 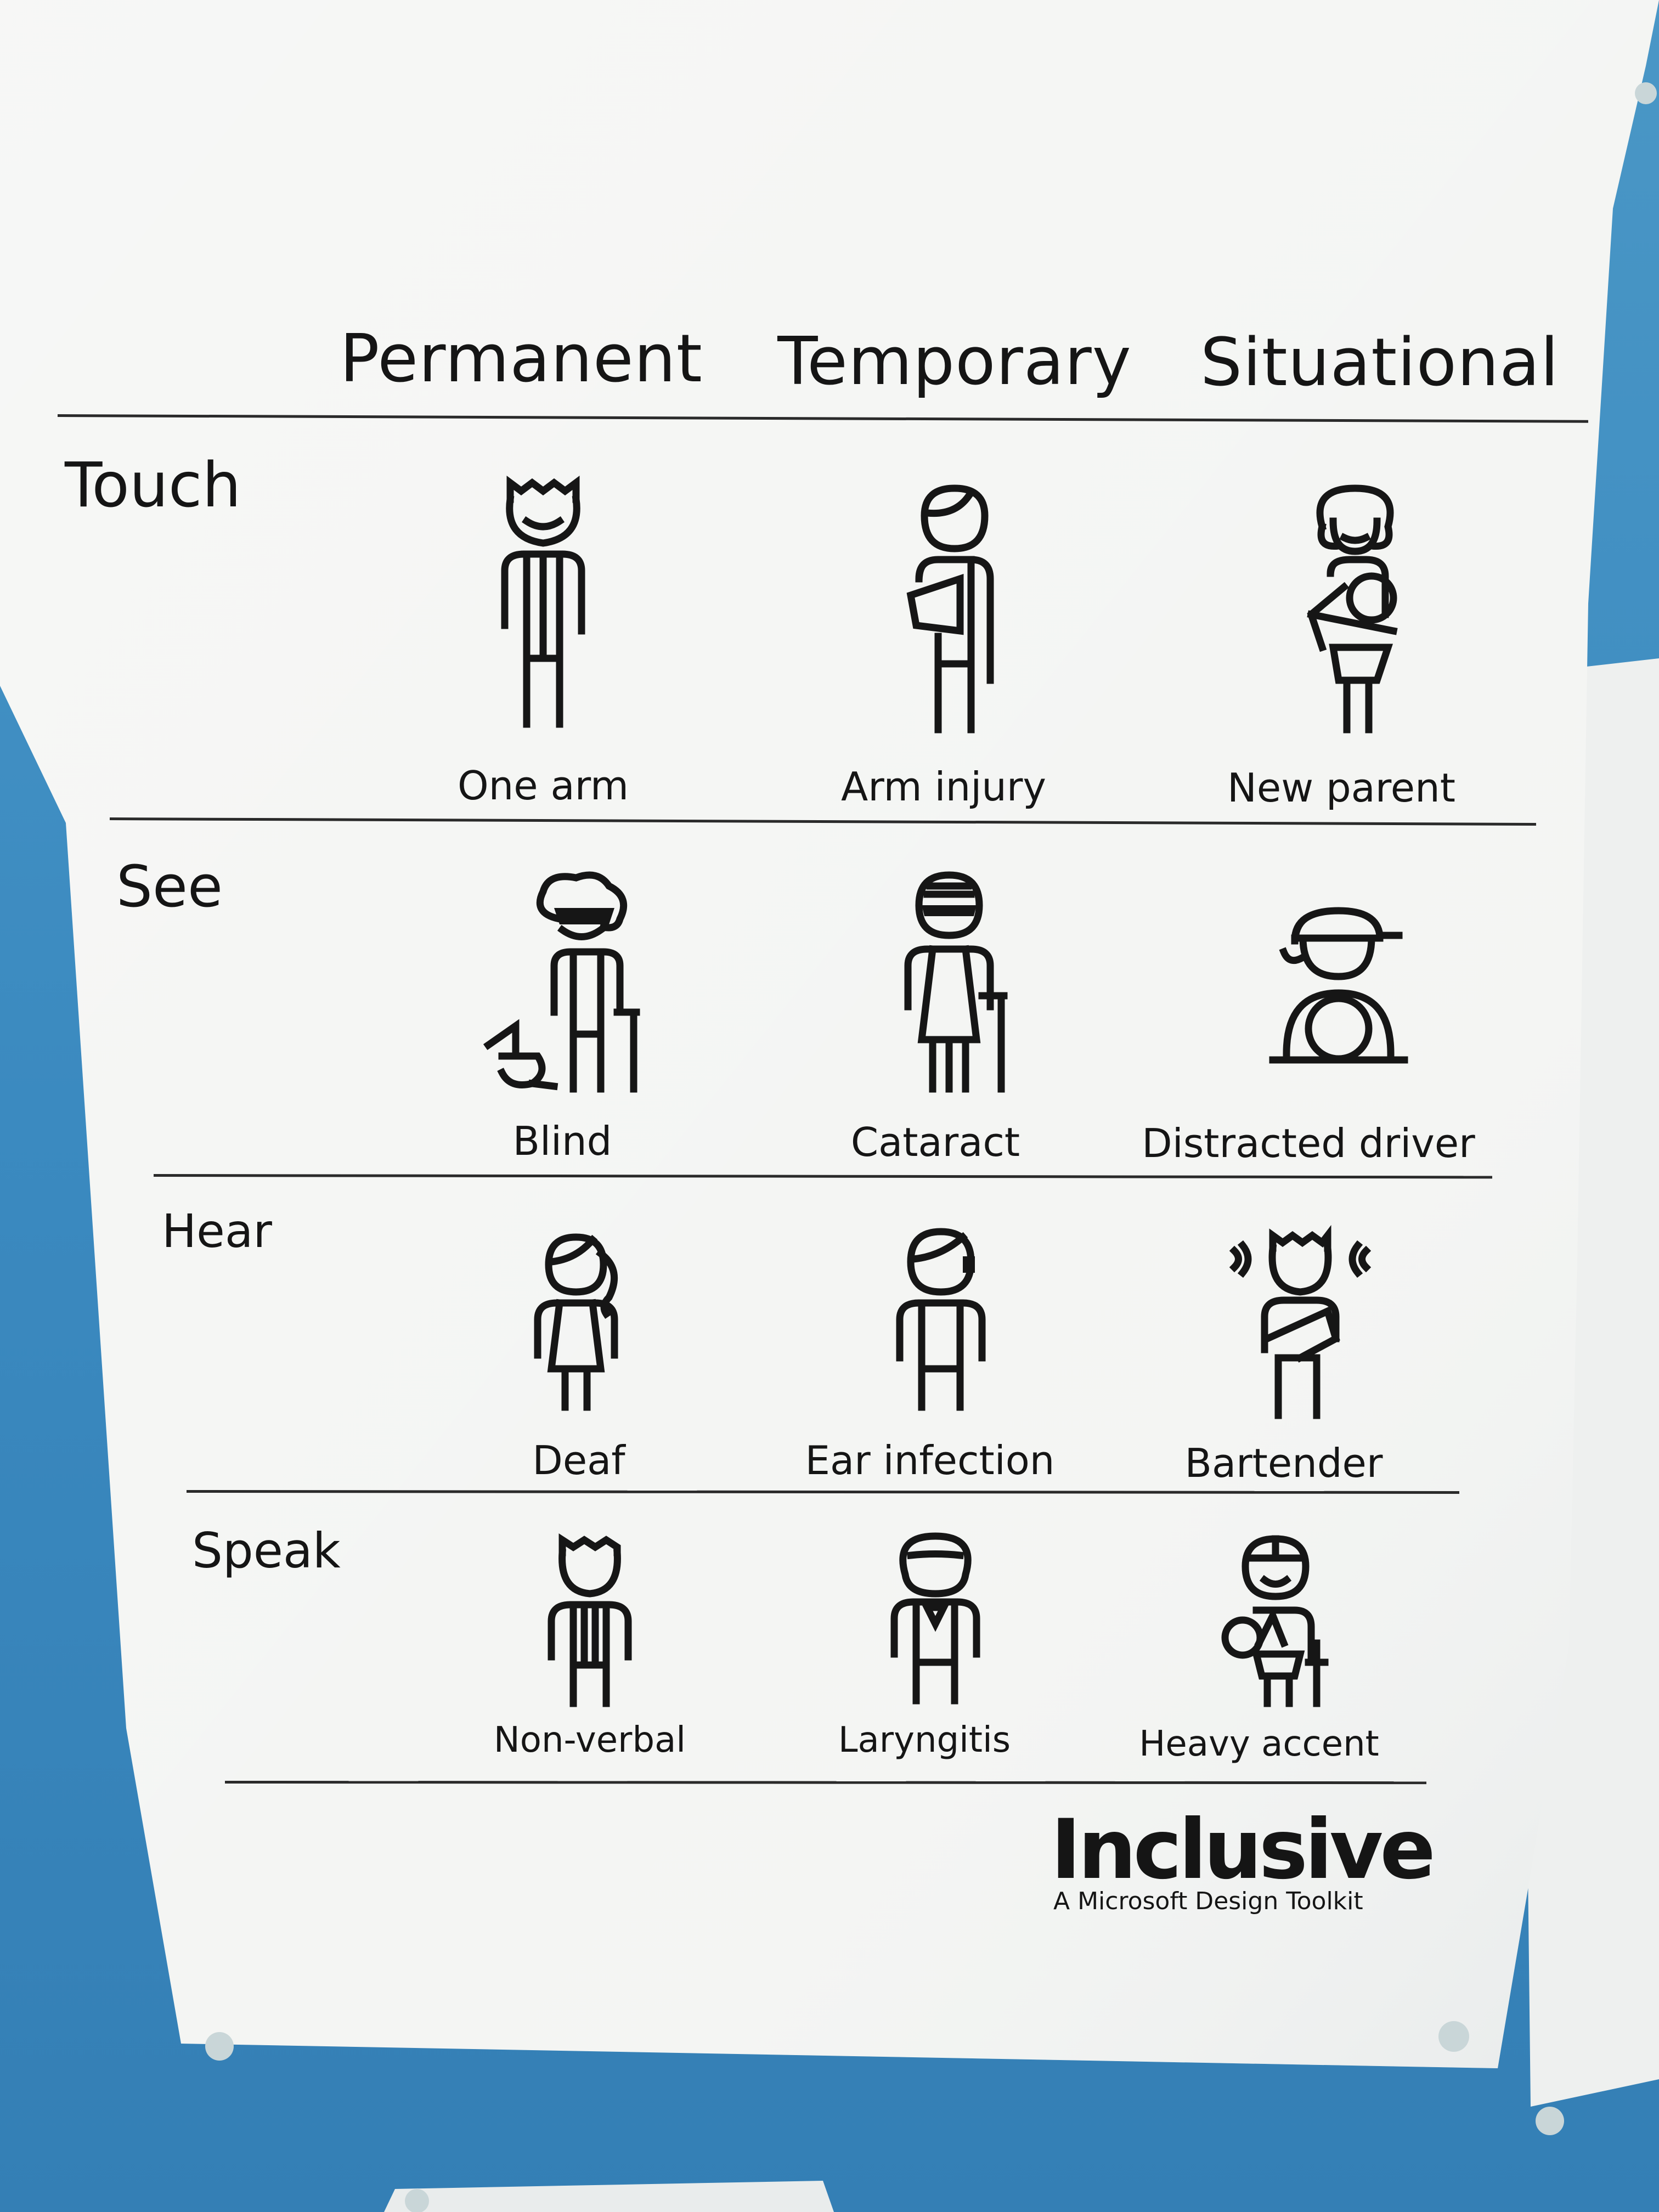 I want to click on caption-blind: Blind, so click(x=562, y=1141).